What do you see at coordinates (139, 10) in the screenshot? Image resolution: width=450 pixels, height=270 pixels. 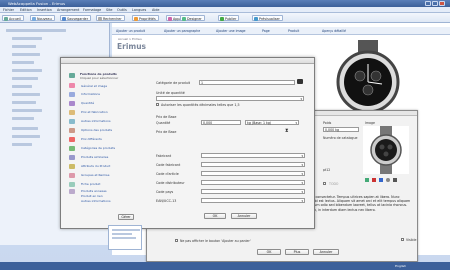 I see `menu-languages: Langues` at bounding box center [139, 10].